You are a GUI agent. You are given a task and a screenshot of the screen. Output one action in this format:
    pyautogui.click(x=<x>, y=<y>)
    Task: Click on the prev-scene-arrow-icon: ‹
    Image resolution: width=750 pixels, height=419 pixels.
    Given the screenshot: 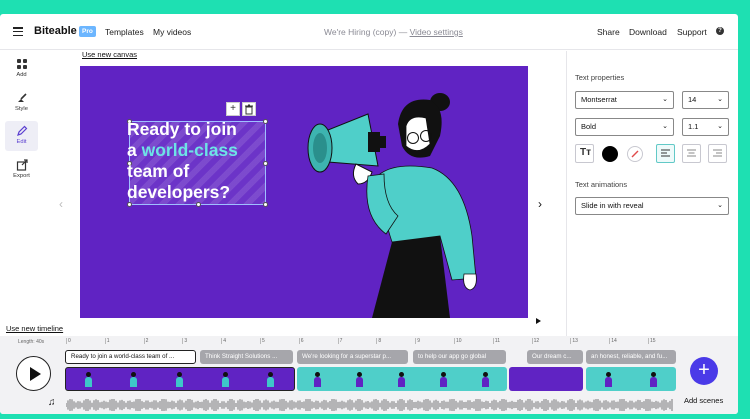 What is the action you would take?
    pyautogui.click(x=61, y=204)
    